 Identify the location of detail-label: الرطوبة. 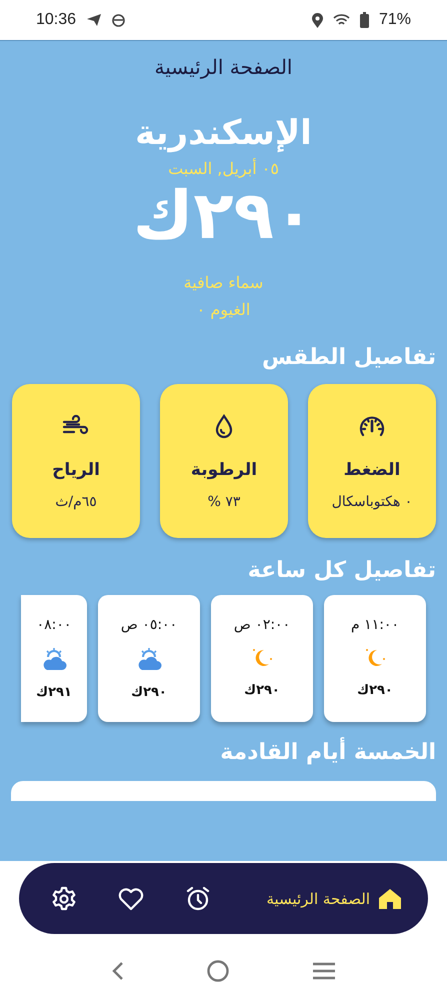
(224, 470).